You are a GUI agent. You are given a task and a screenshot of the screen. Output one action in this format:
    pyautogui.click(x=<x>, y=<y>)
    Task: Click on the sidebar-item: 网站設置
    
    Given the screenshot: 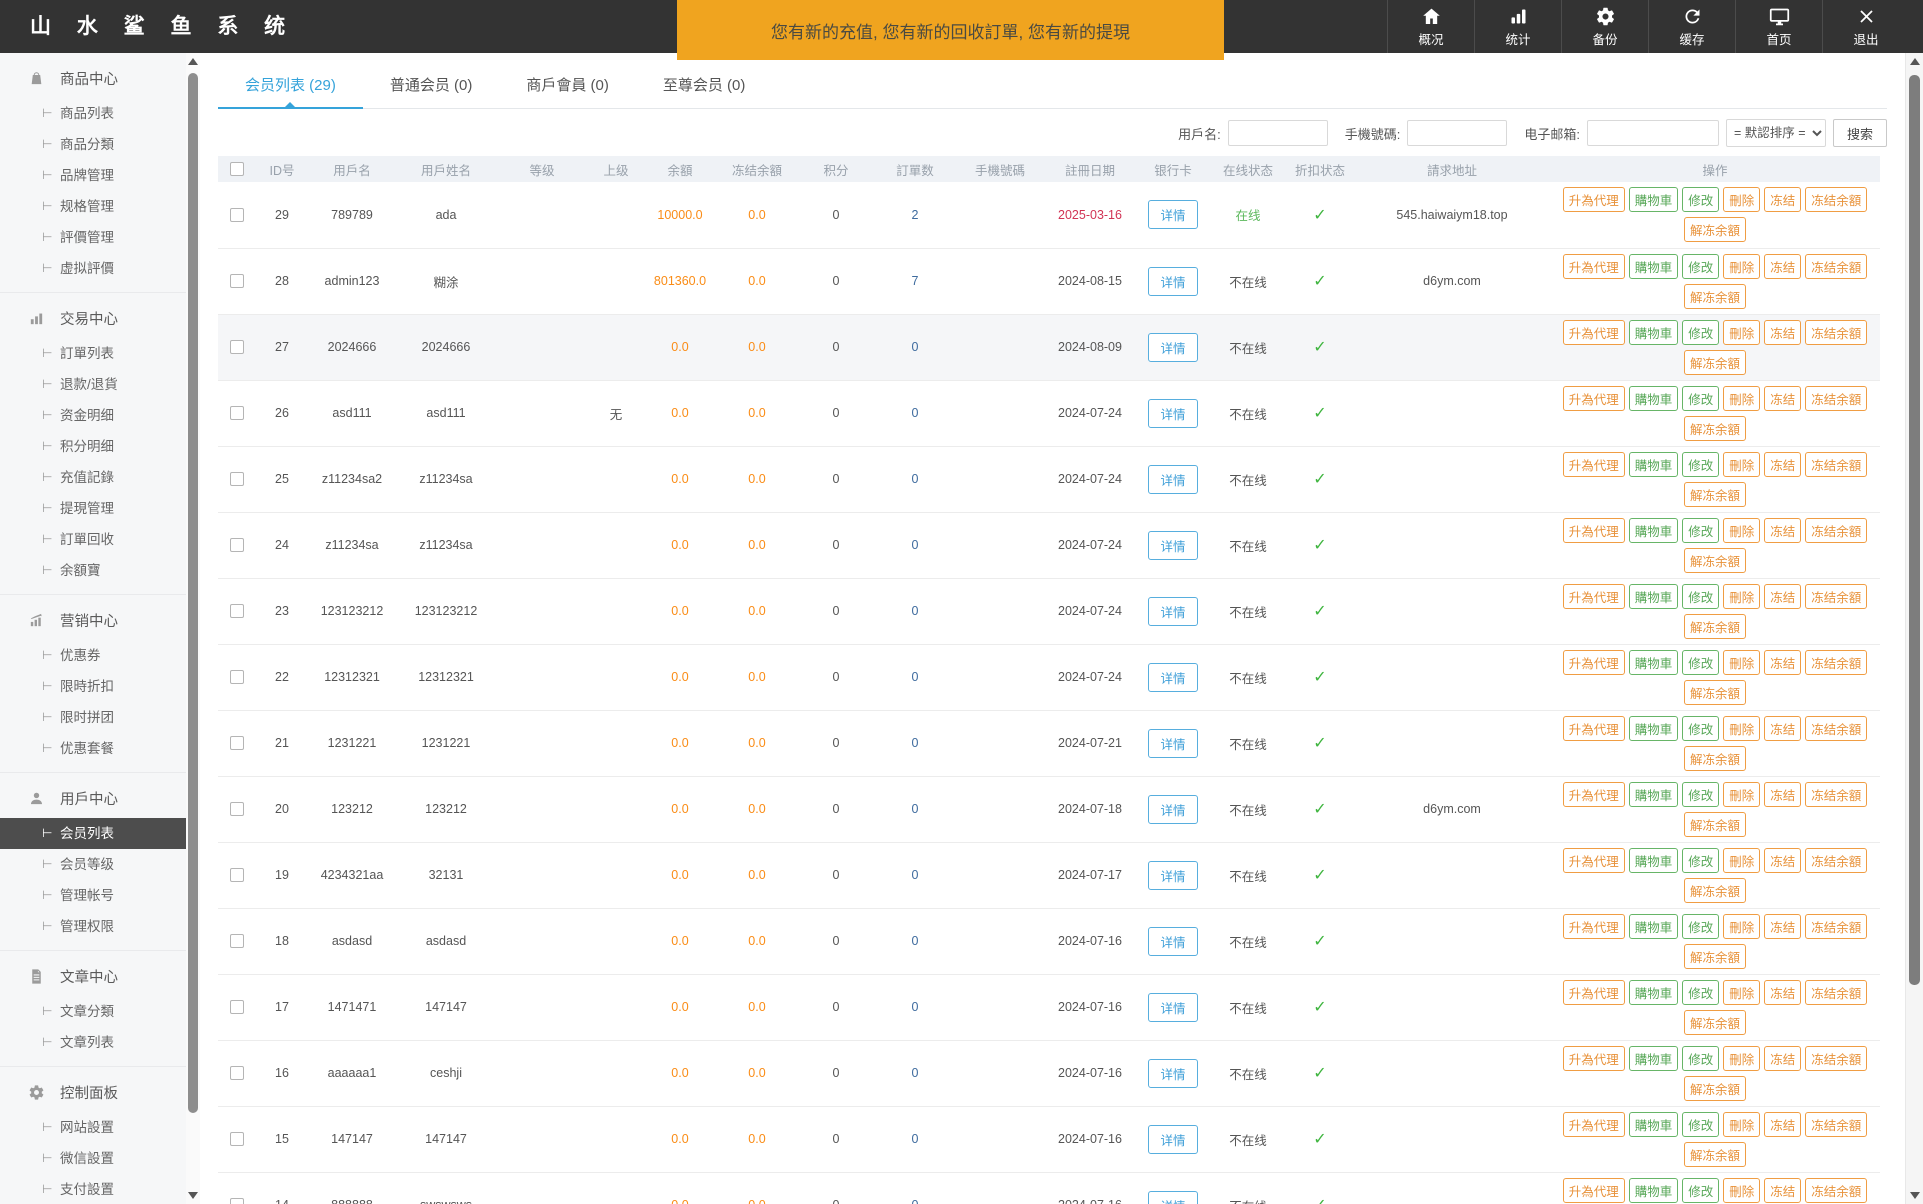 What is the action you would take?
    pyautogui.click(x=93, y=1127)
    